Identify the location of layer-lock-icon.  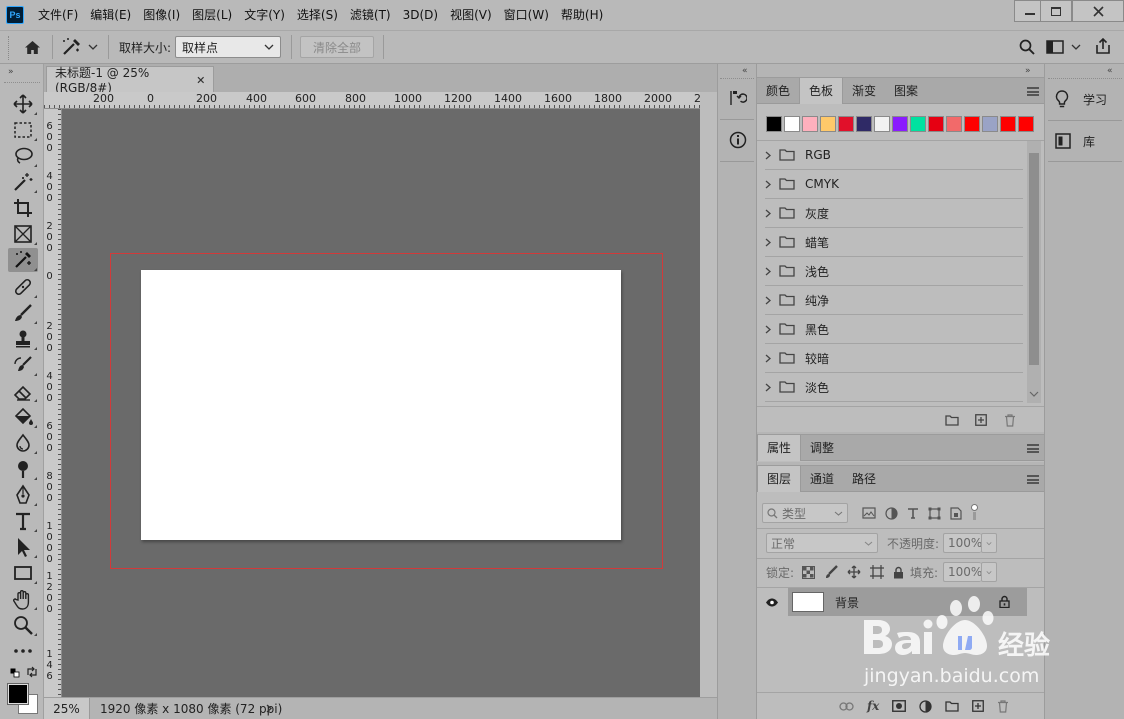
(1004, 601).